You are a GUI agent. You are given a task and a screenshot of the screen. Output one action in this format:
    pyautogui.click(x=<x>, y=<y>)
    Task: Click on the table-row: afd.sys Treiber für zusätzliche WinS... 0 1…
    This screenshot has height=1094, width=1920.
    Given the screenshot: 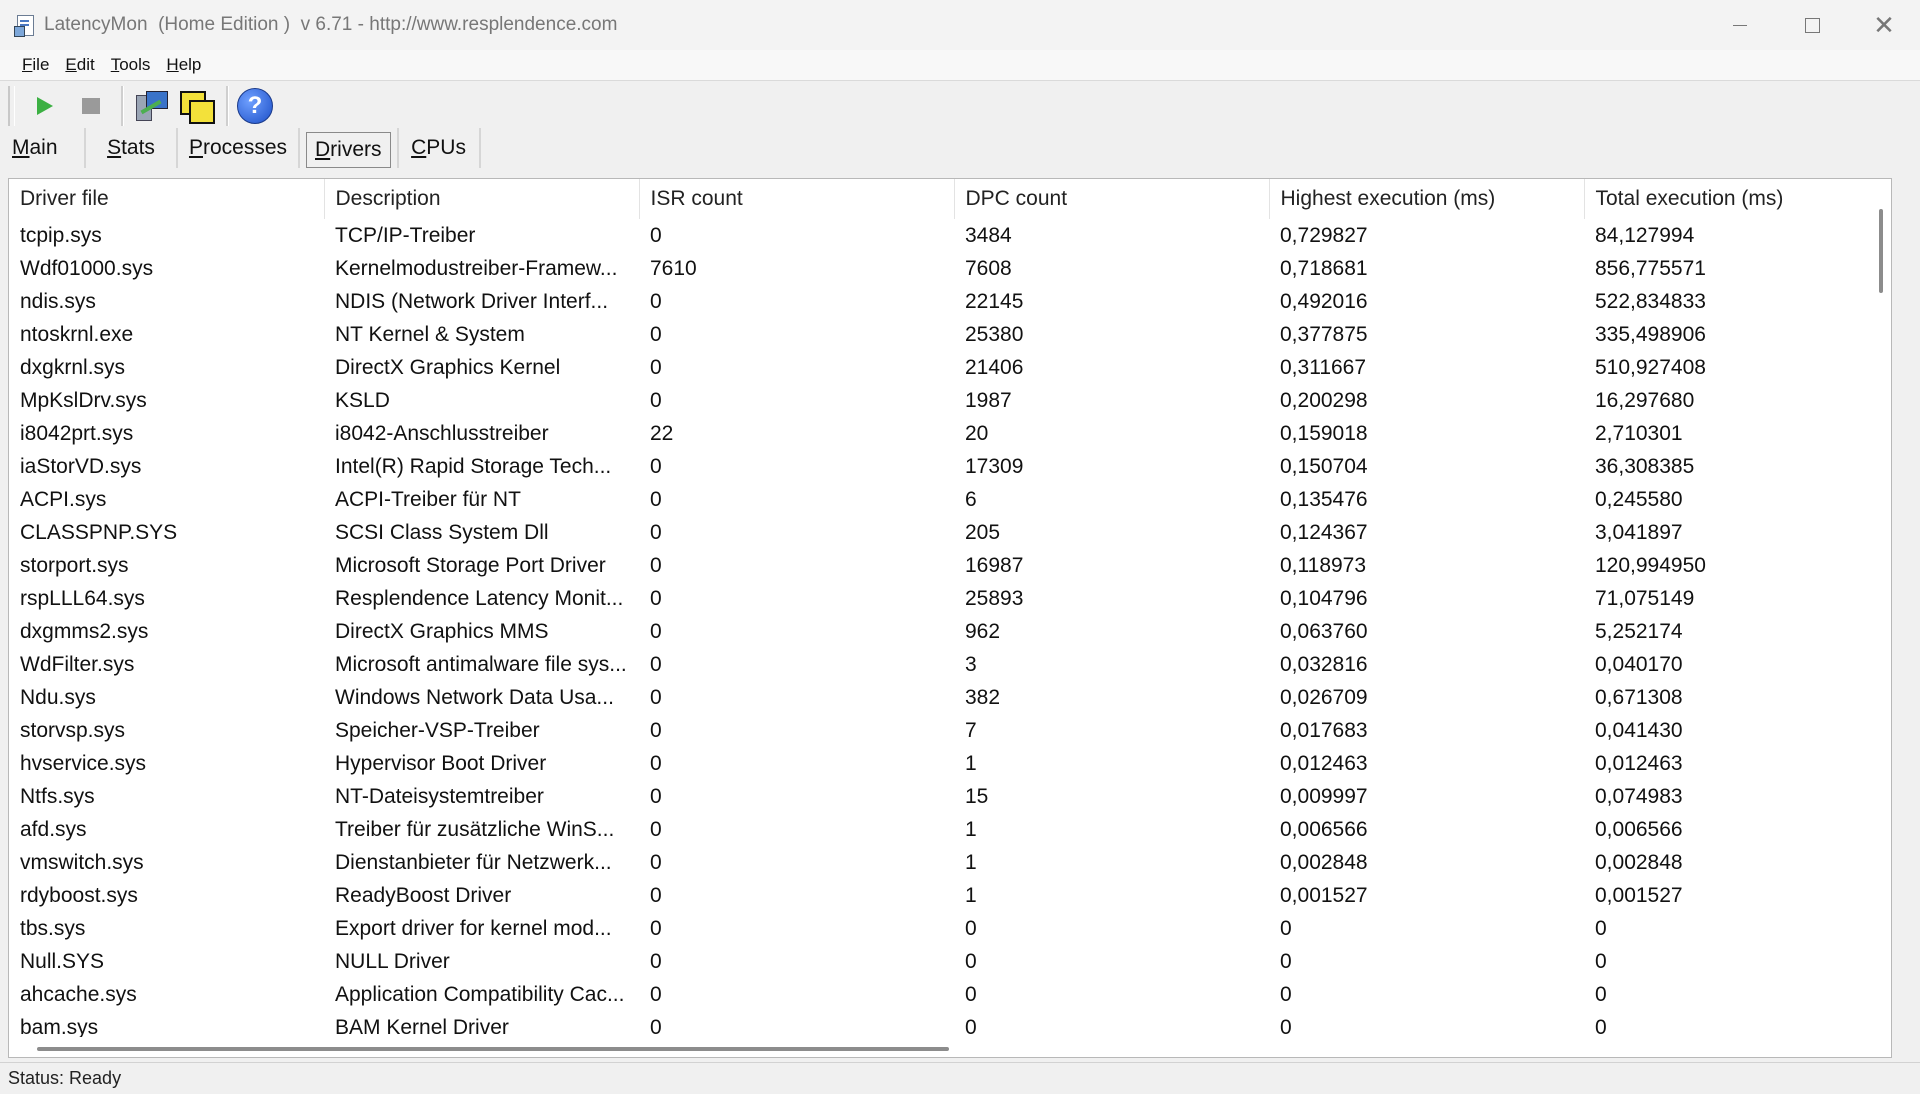 What is the action you would take?
    pyautogui.click(x=949, y=829)
    